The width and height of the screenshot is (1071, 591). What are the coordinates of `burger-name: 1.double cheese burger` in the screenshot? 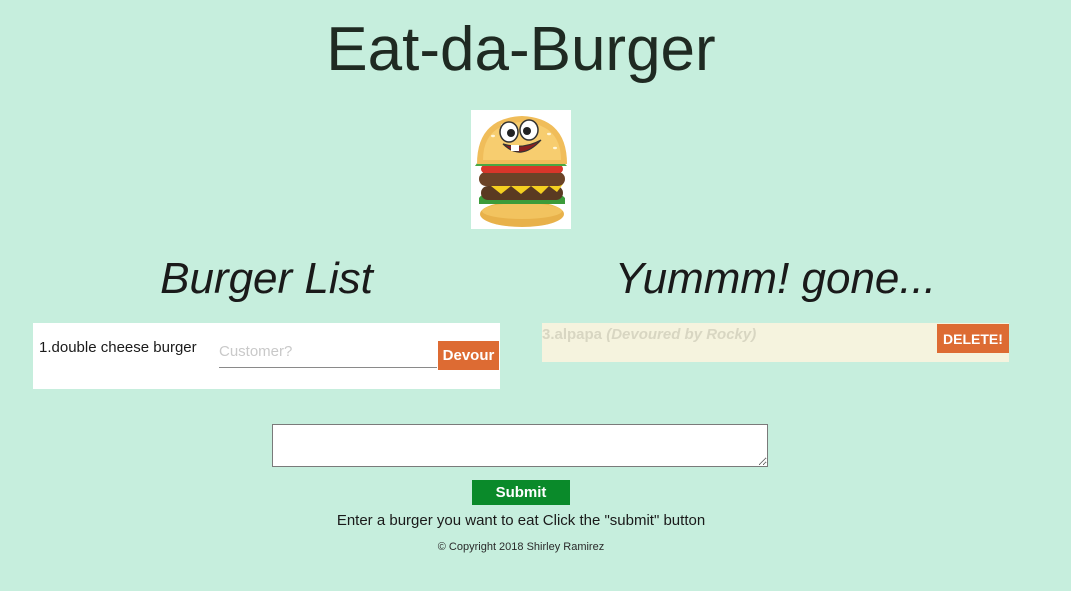 It's located at (118, 347).